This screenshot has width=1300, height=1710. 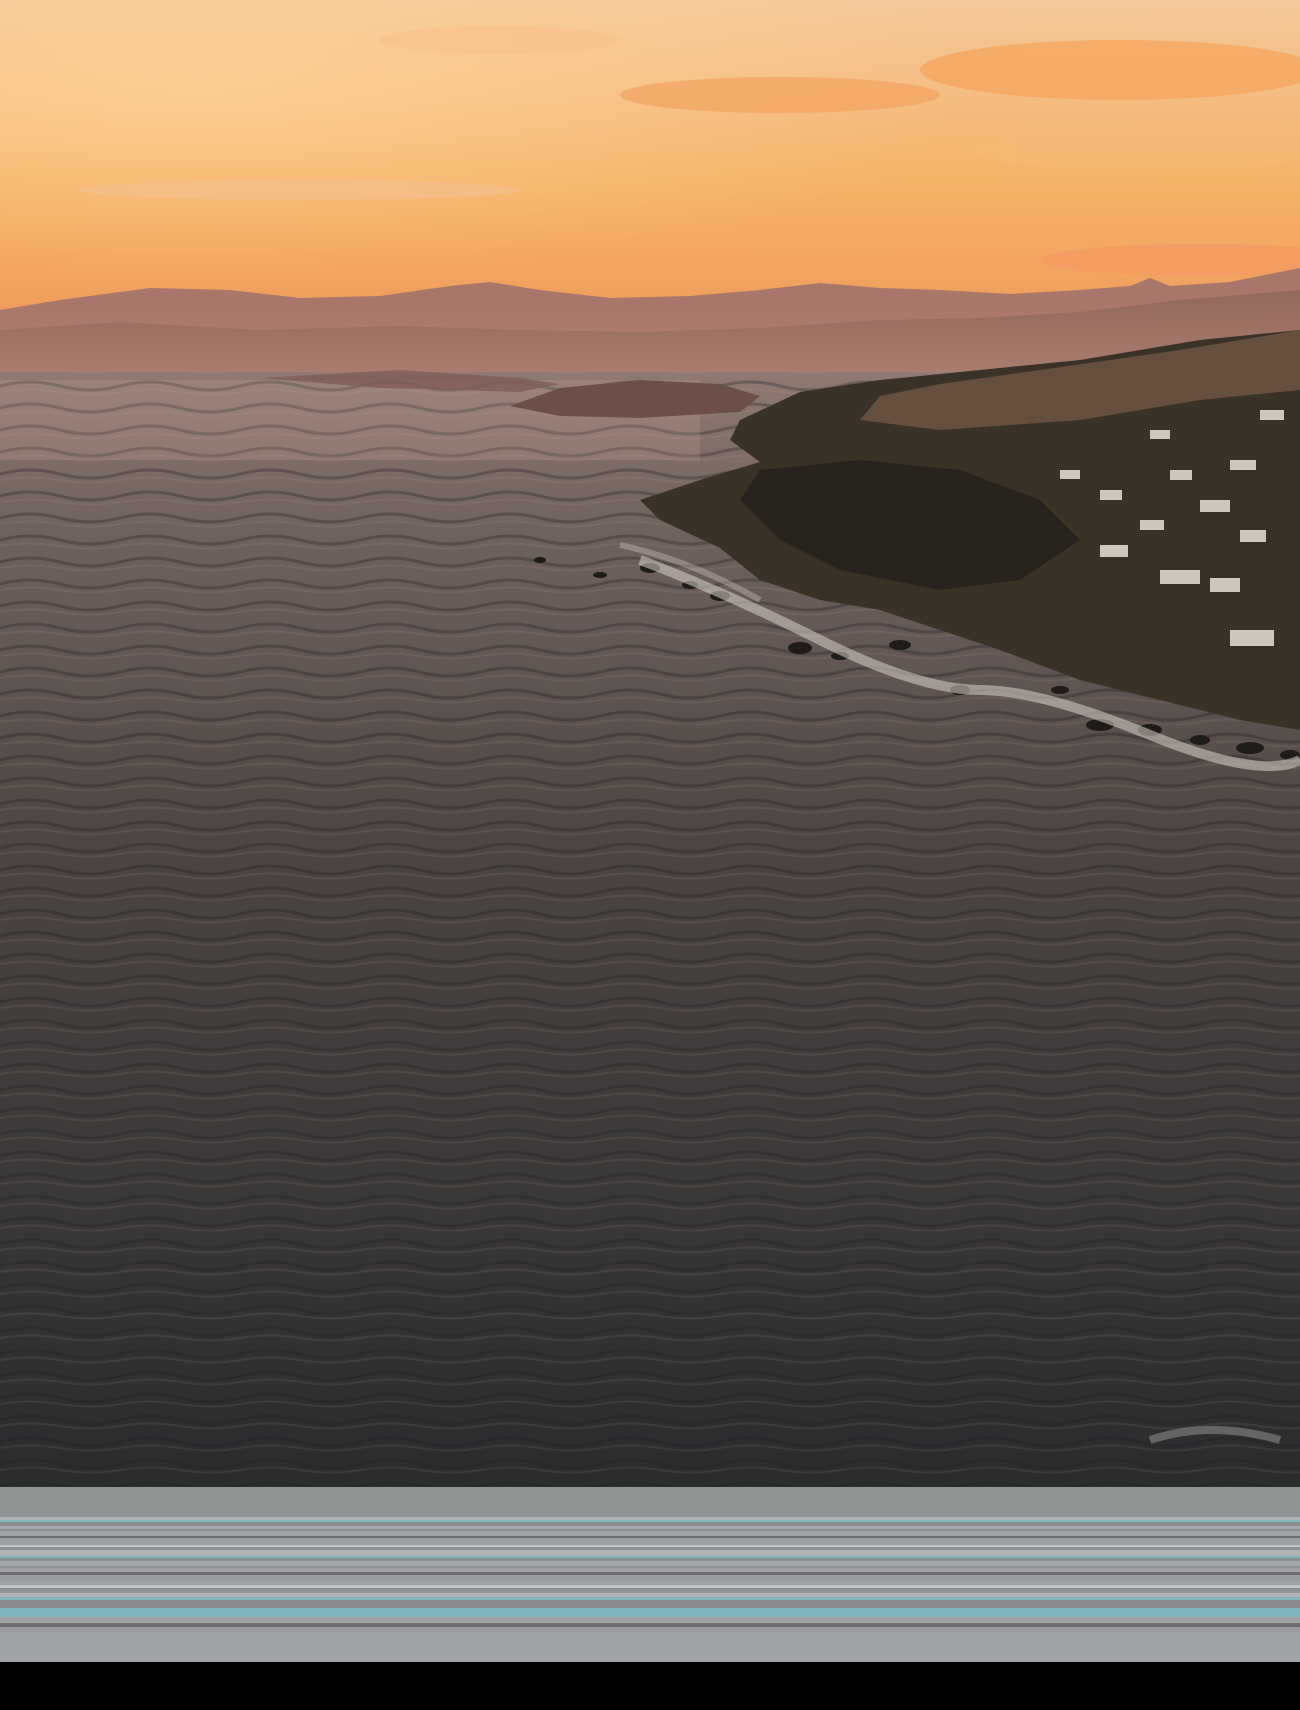 I want to click on corrupted-image-band, so click(x=650, y=1574).